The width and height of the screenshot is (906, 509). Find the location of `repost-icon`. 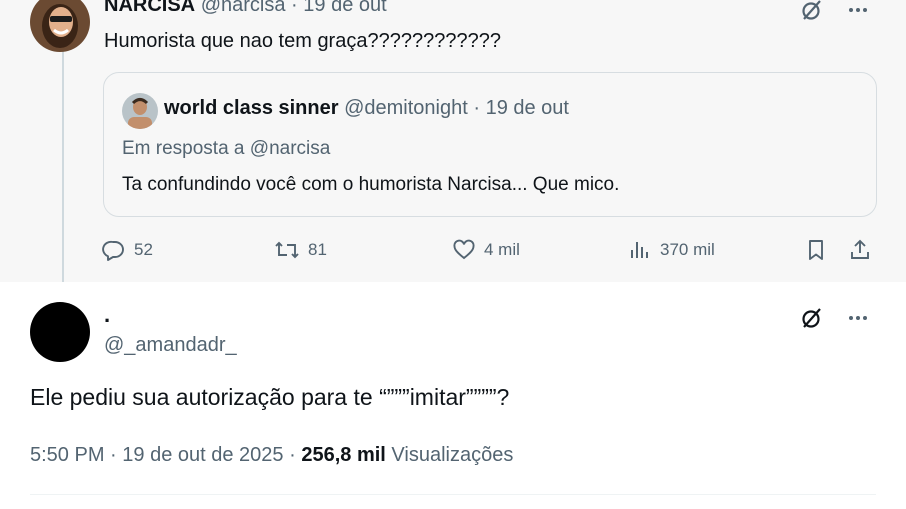

repost-icon is located at coordinates (287, 250).